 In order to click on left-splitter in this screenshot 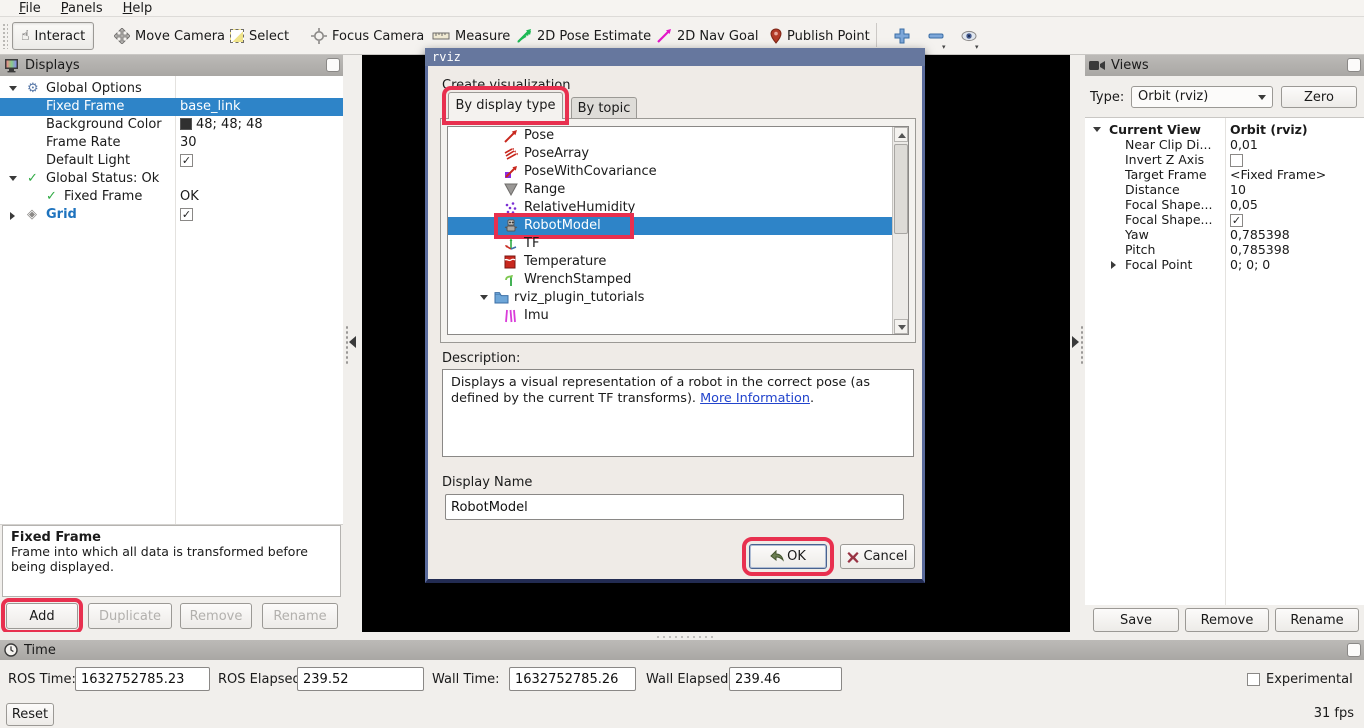, I will do `click(352, 343)`.